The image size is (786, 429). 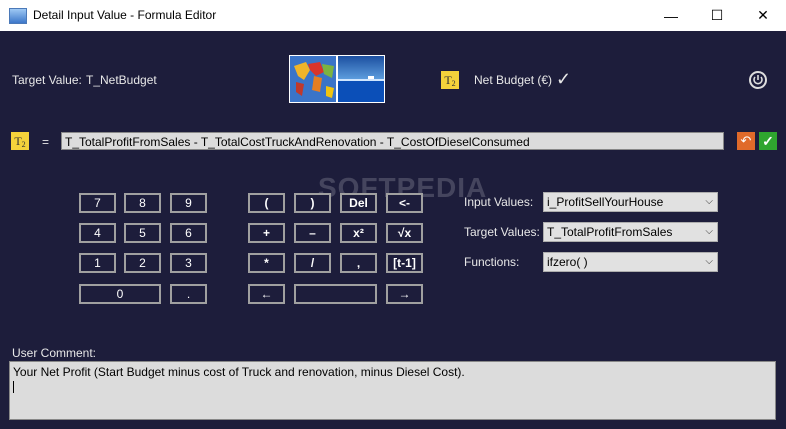 I want to click on key-divide: /, so click(x=312, y=263).